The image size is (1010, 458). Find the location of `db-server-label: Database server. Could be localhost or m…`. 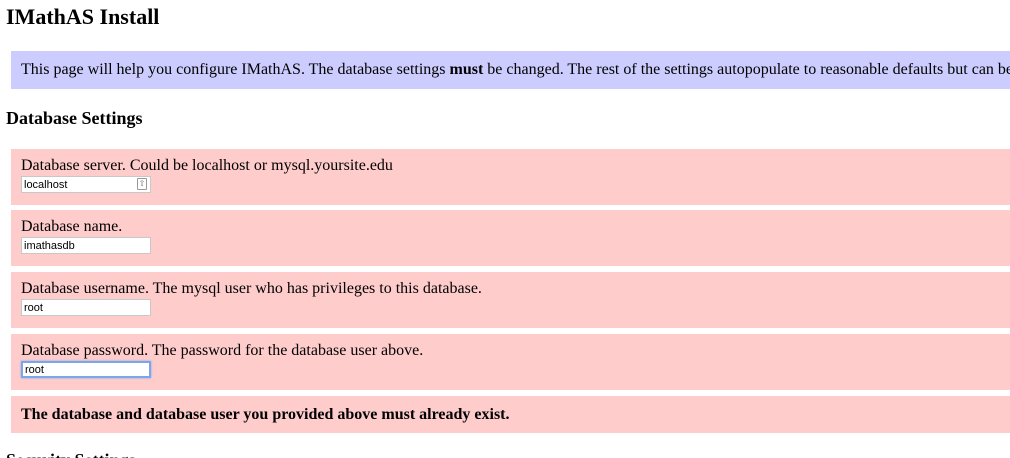

db-server-label: Database server. Could be localhost or m… is located at coordinates (207, 165).